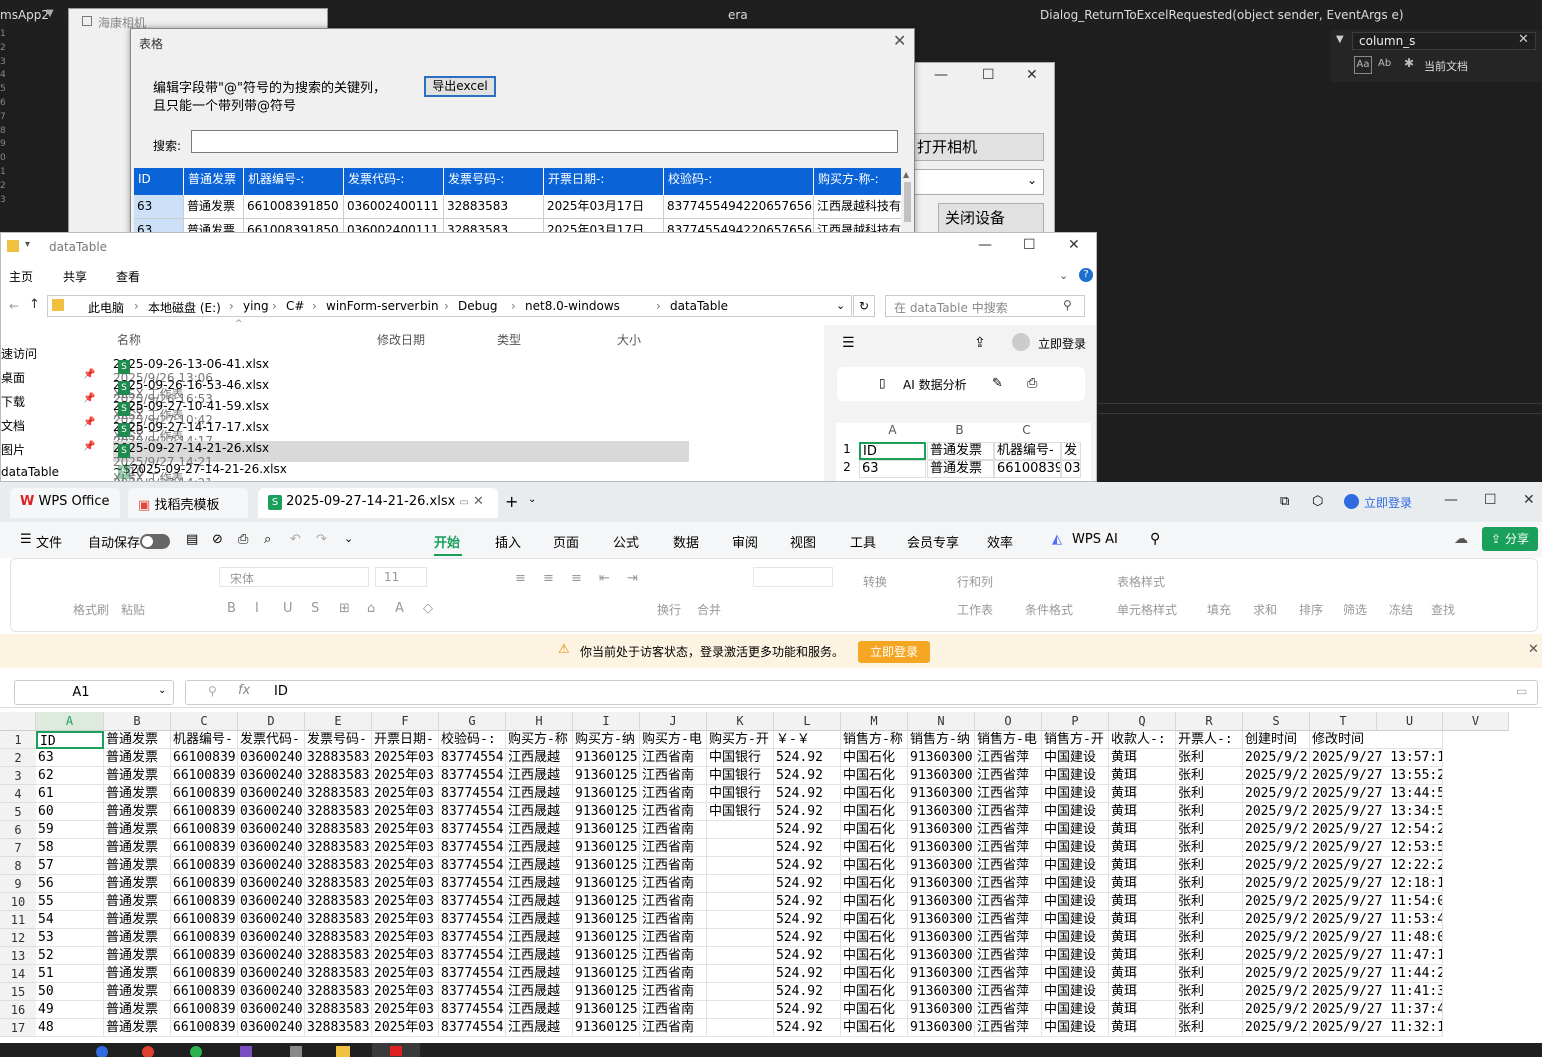 The height and width of the screenshot is (1057, 1542). What do you see at coordinates (1095, 539) in the screenshot?
I see `menu-item: WPS AI` at bounding box center [1095, 539].